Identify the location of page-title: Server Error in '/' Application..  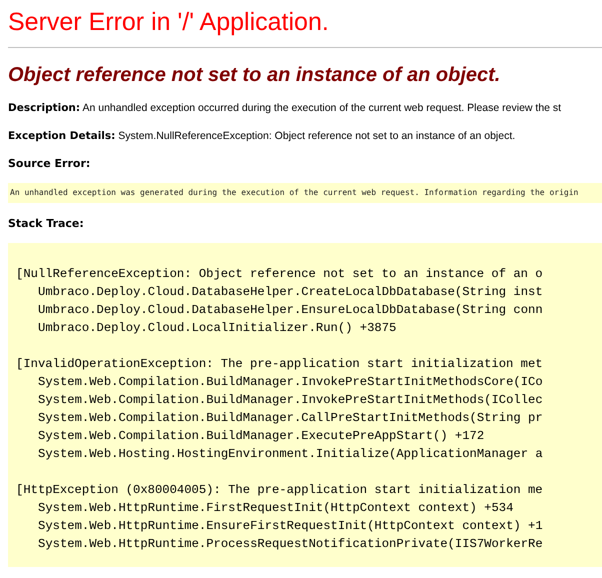
(169, 22).